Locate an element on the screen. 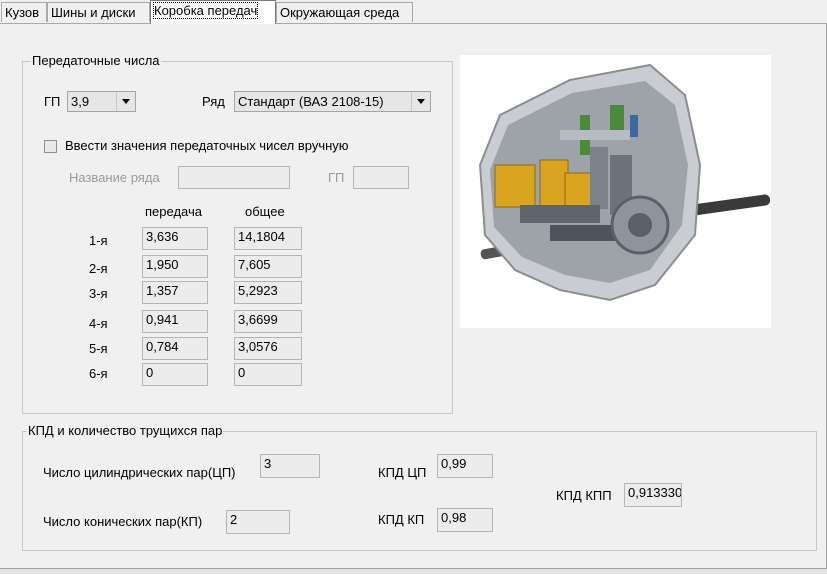  series-name-label: Название ряда is located at coordinates (114, 177).